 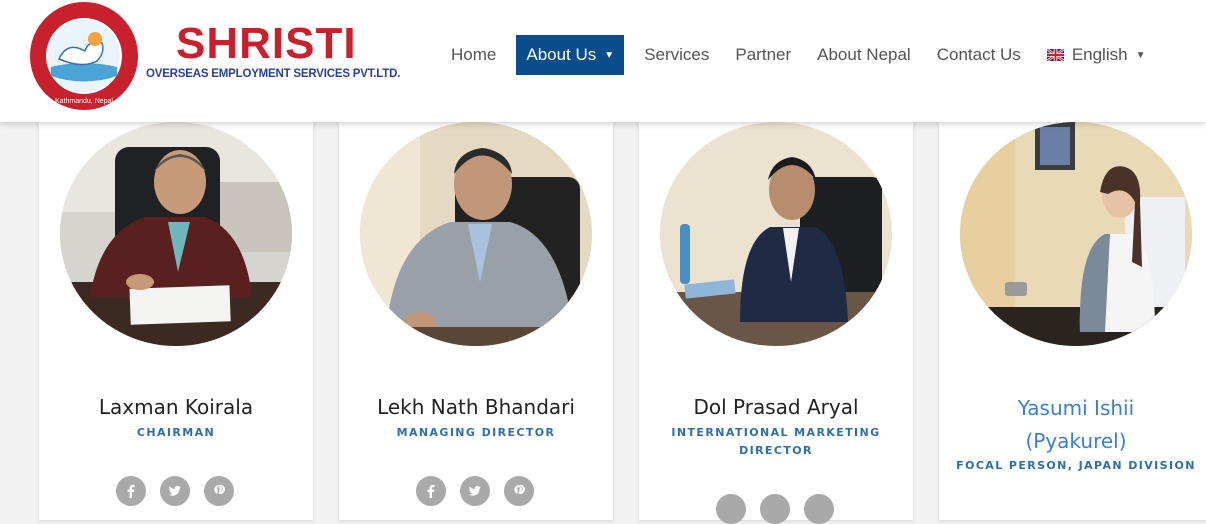 What do you see at coordinates (476, 234) in the screenshot?
I see `photo-lekh-nath-bhandari` at bounding box center [476, 234].